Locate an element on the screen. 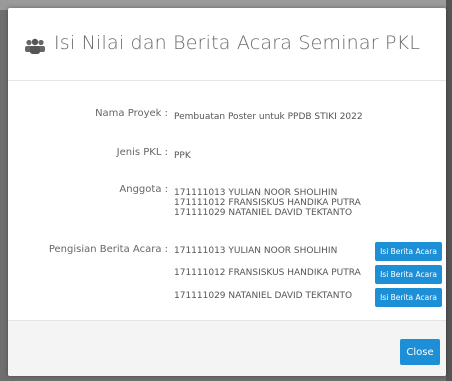 The width and height of the screenshot is (452, 381). anggota-member: 171111029 NATANIEL DAVID TEKTANTO is located at coordinates (263, 213).